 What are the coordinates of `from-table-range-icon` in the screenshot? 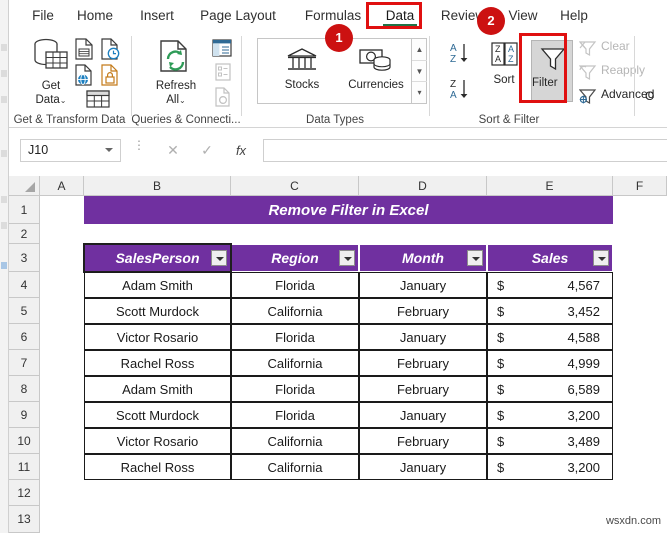 It's located at (98, 99).